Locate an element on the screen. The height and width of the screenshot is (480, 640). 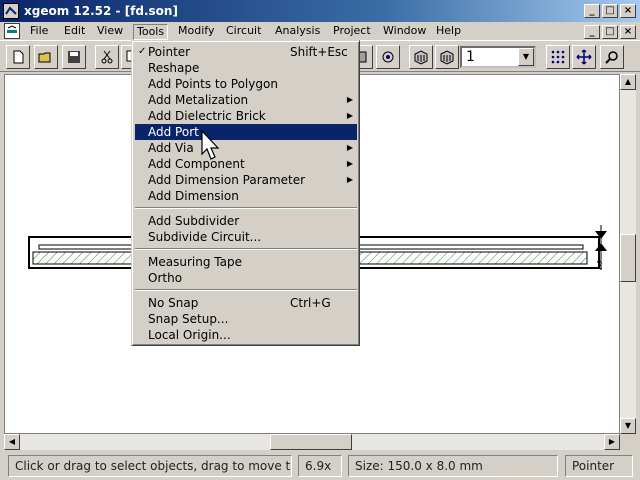
scissors-icon is located at coordinates (107, 57).